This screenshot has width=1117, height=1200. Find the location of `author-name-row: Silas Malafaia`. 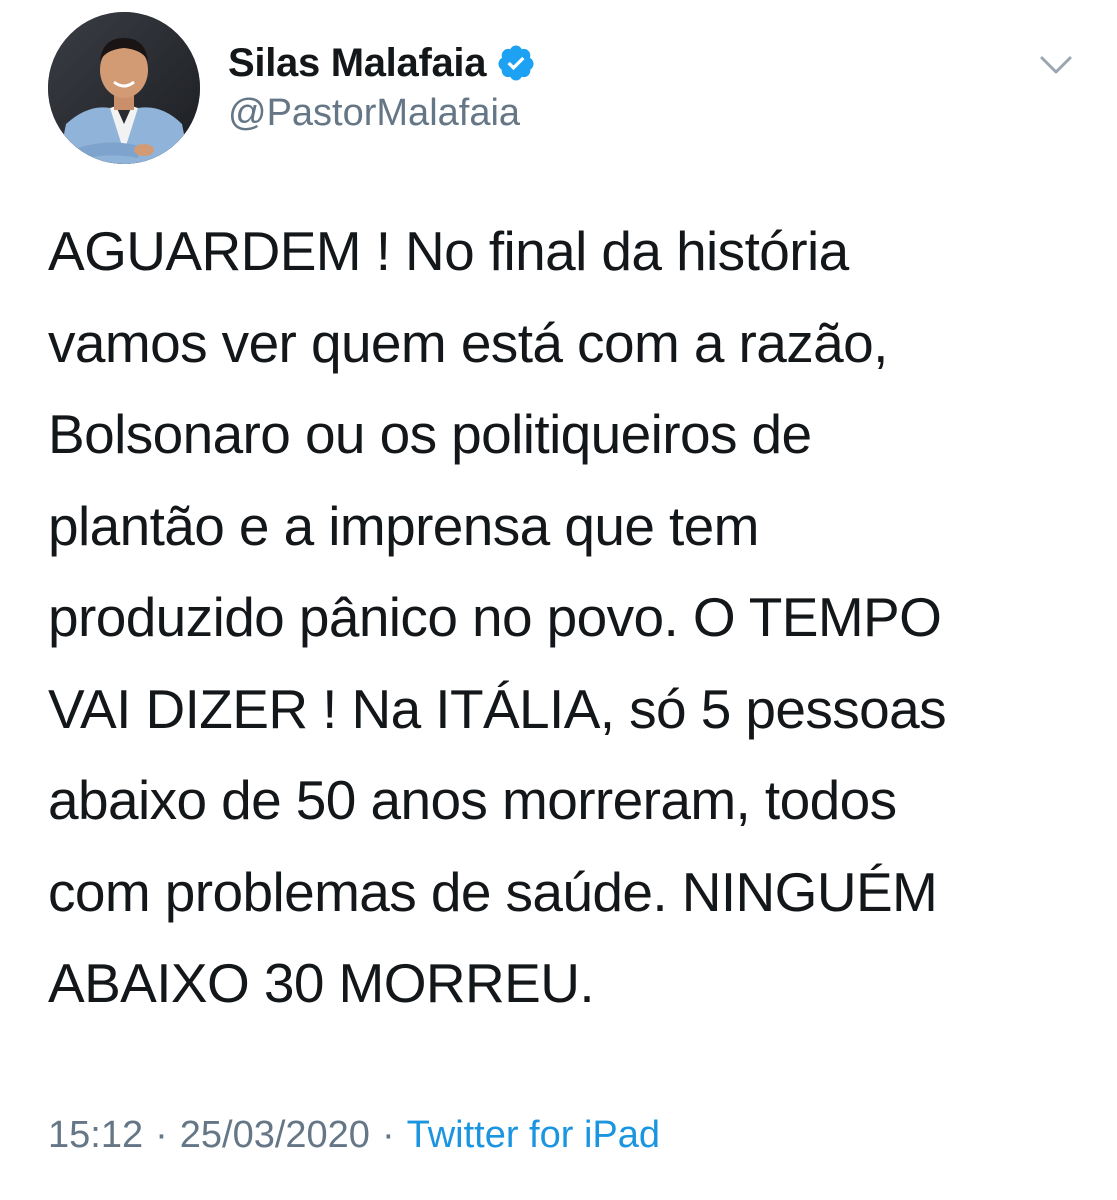

author-name-row: Silas Malafaia is located at coordinates (382, 63).